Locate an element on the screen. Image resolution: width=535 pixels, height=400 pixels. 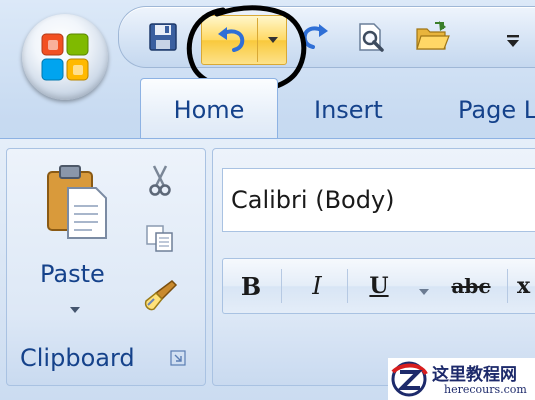
dialog-launcher-icon is located at coordinates (178, 358).